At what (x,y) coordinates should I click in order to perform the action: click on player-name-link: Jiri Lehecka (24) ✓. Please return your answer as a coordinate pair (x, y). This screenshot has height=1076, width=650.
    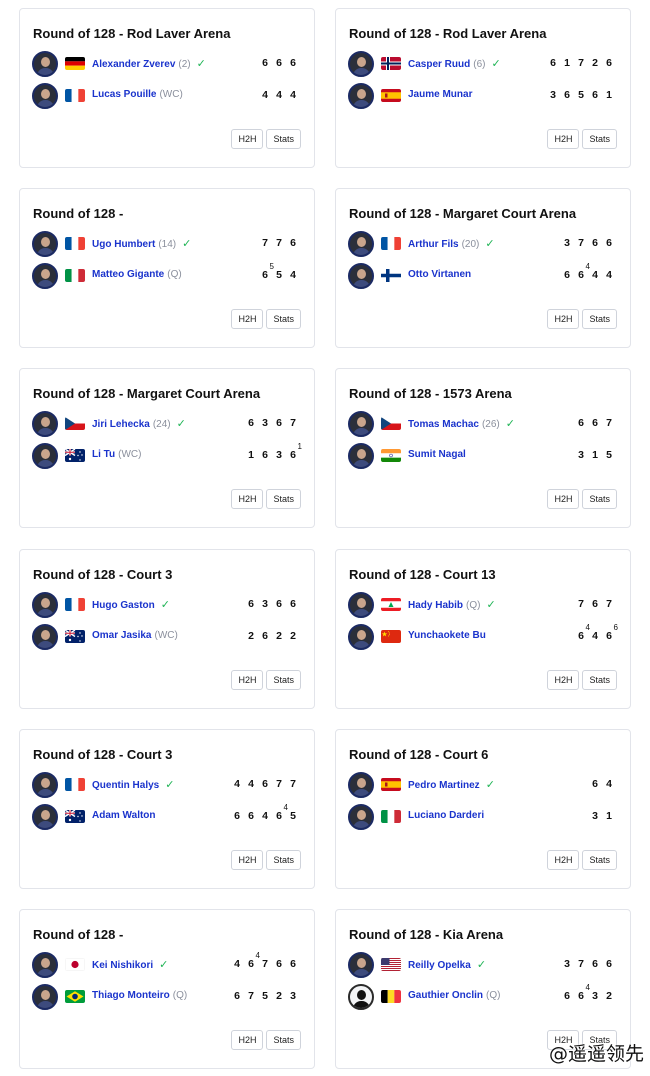
    Looking at the image, I should click on (139, 423).